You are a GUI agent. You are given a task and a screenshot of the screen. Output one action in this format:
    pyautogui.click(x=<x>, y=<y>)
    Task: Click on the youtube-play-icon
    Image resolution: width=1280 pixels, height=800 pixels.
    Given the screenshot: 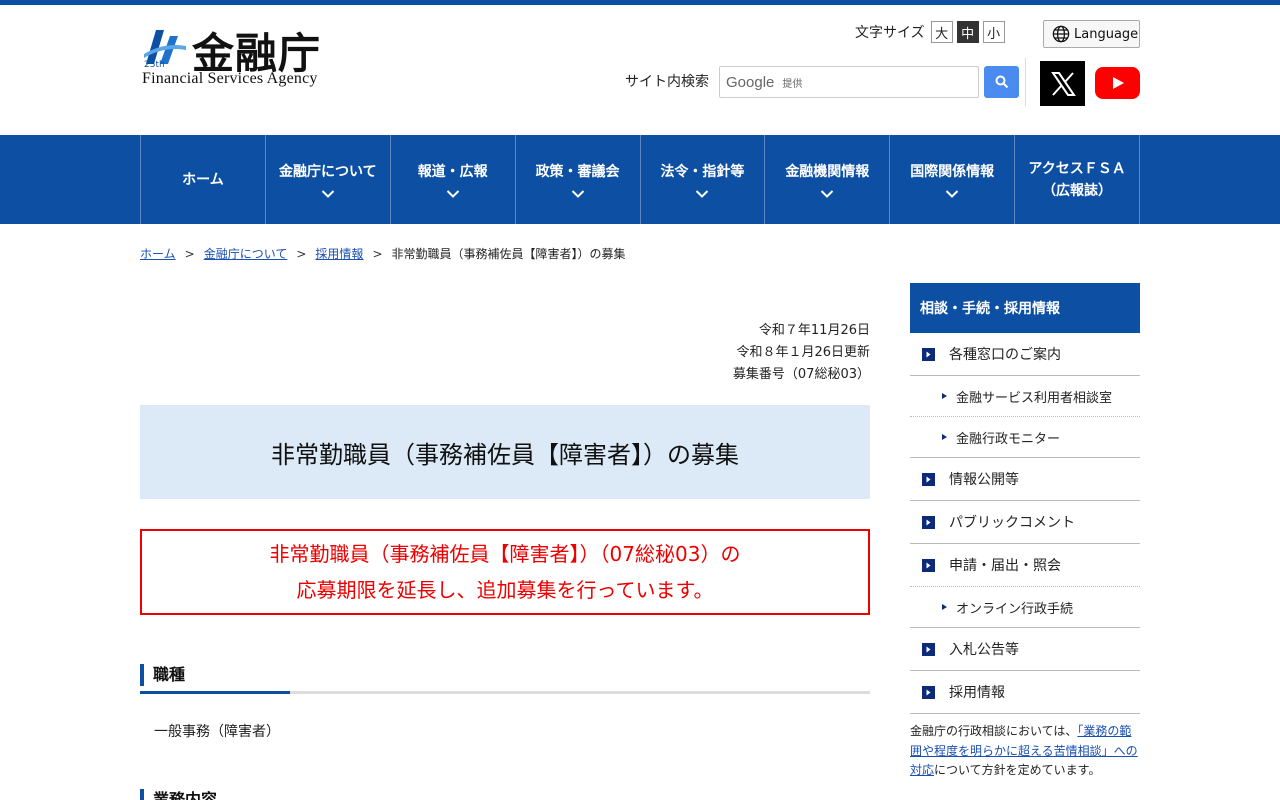 What is the action you would take?
    pyautogui.click(x=1118, y=83)
    